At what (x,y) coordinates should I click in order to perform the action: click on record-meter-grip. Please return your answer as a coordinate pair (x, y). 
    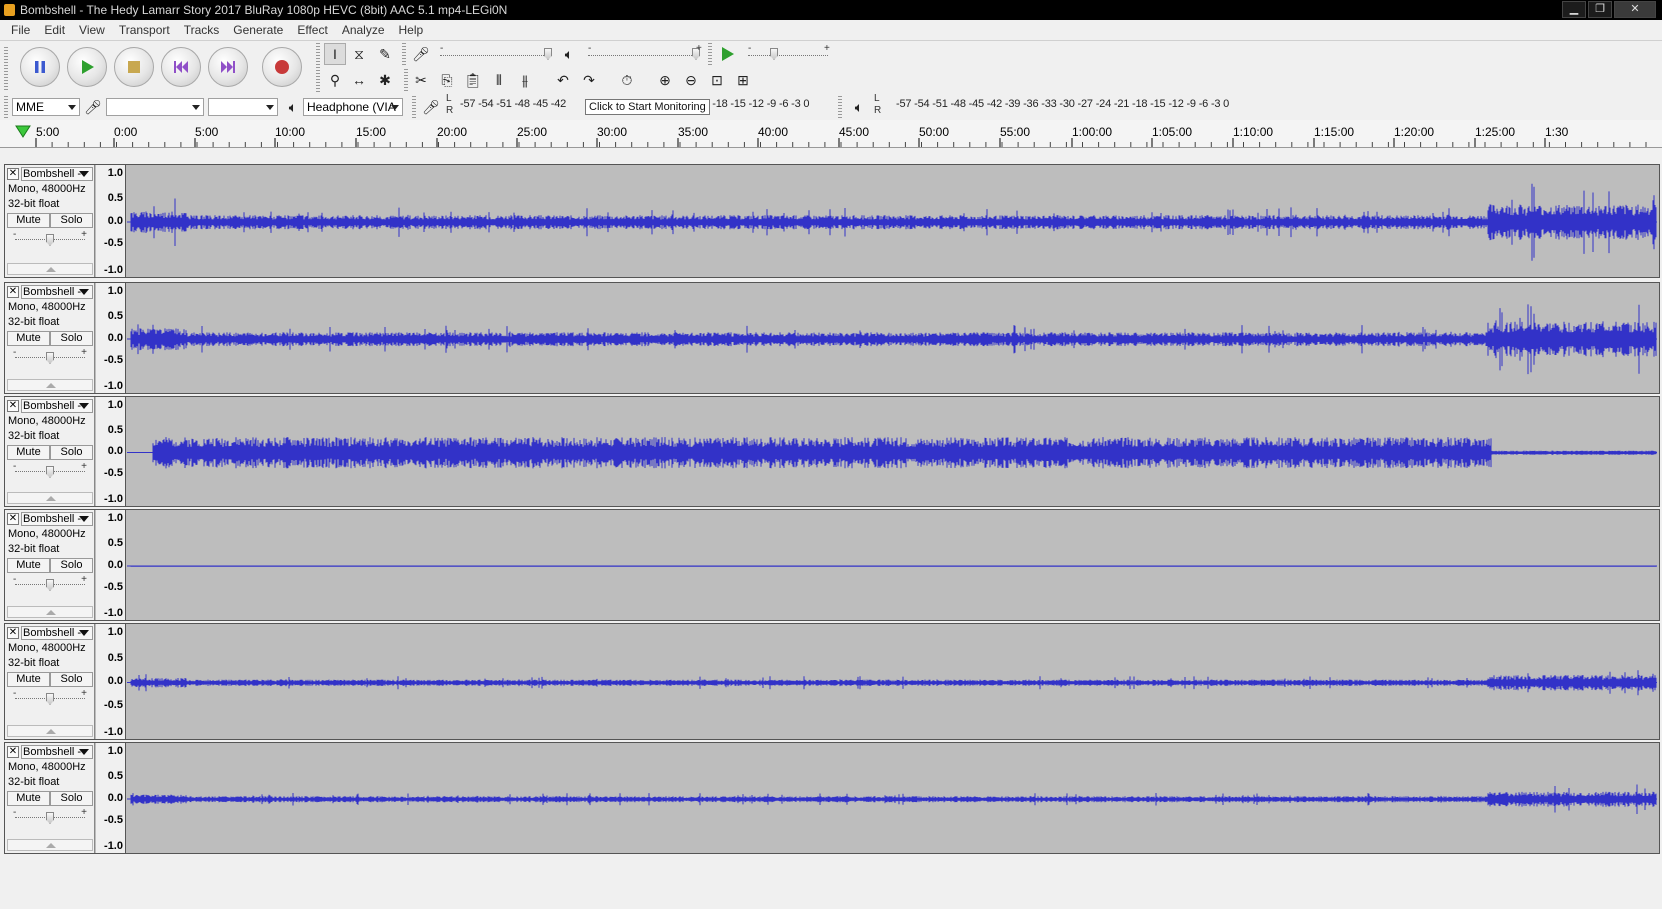
    Looking at the image, I should click on (414, 107).